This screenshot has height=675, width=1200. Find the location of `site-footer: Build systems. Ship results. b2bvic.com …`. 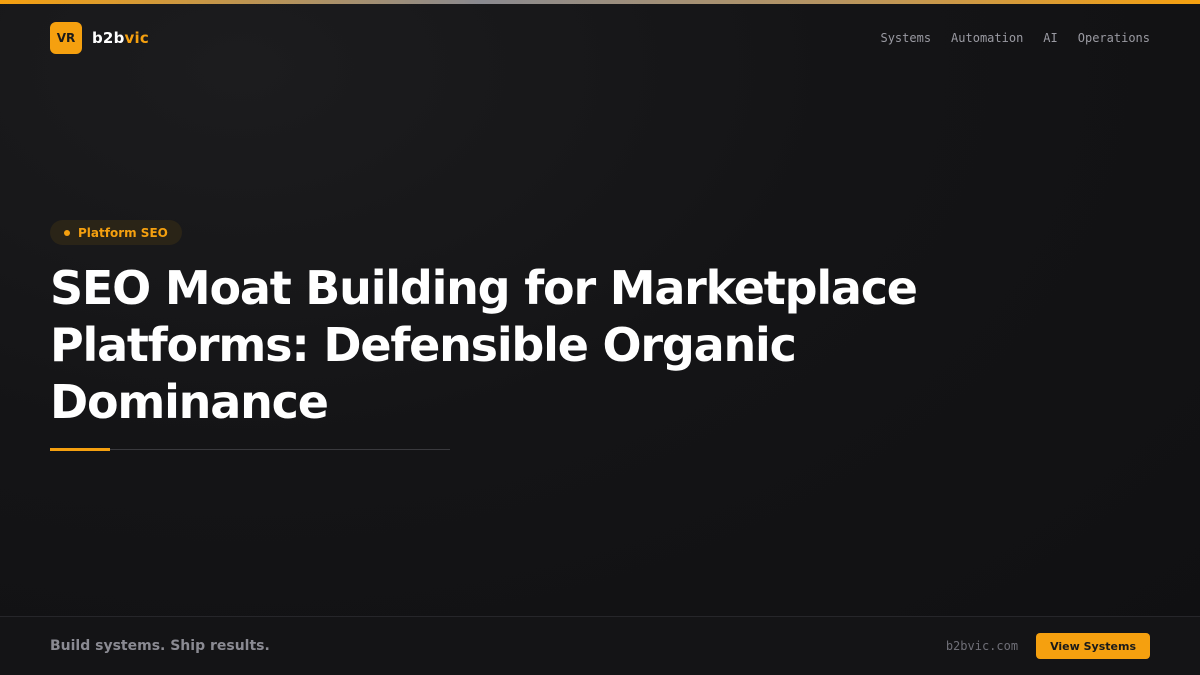

site-footer: Build systems. Ship results. b2bvic.com … is located at coordinates (600, 645).